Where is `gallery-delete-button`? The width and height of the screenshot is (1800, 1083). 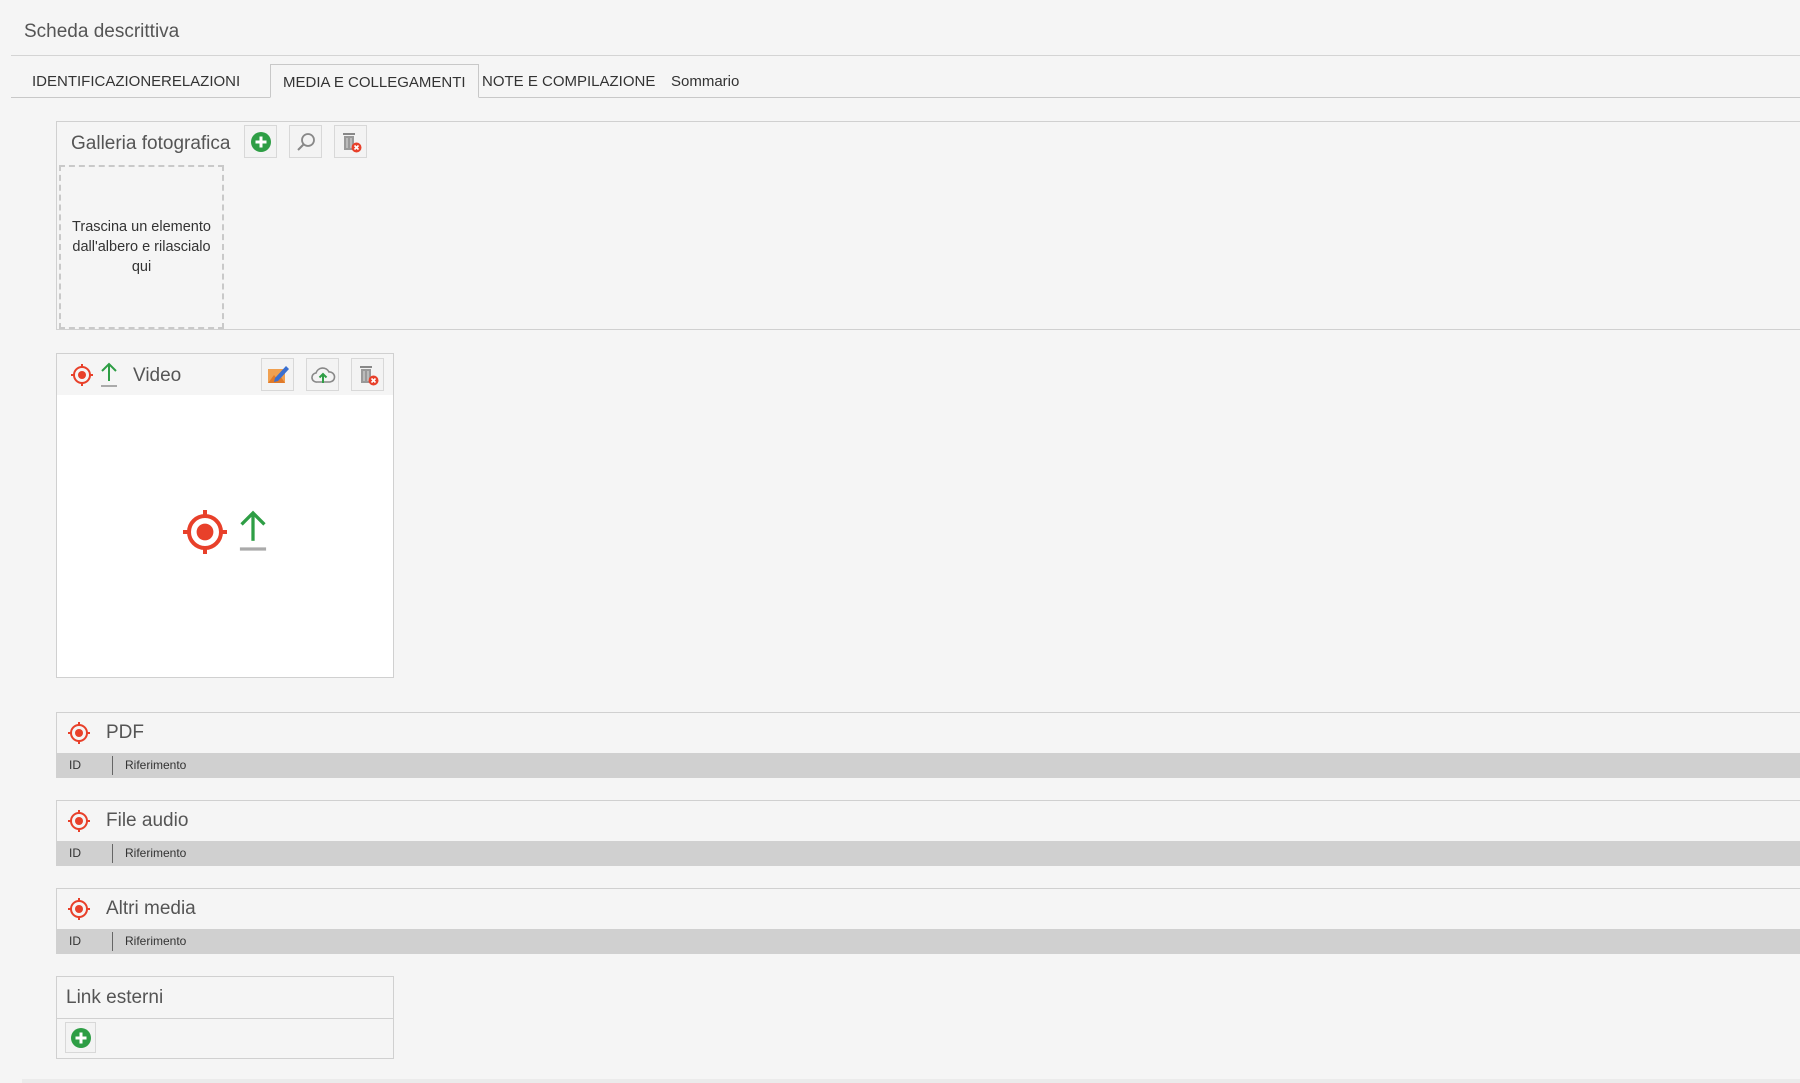
gallery-delete-button is located at coordinates (350, 141).